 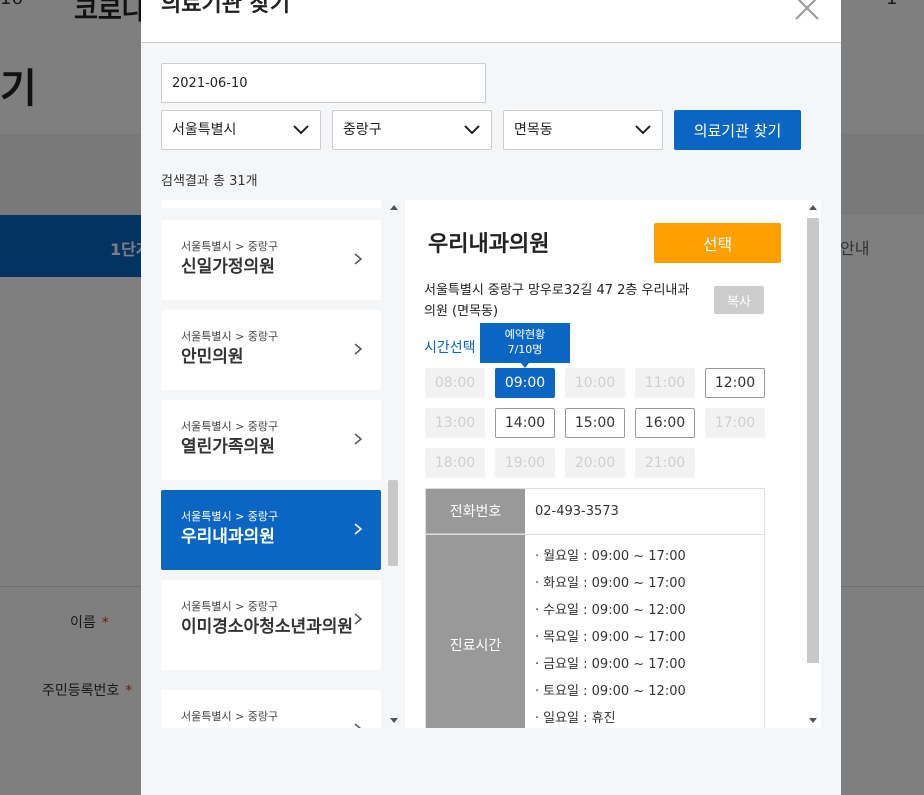 What do you see at coordinates (577, 511) in the screenshot?
I see `phone-value: 02-493-3573` at bounding box center [577, 511].